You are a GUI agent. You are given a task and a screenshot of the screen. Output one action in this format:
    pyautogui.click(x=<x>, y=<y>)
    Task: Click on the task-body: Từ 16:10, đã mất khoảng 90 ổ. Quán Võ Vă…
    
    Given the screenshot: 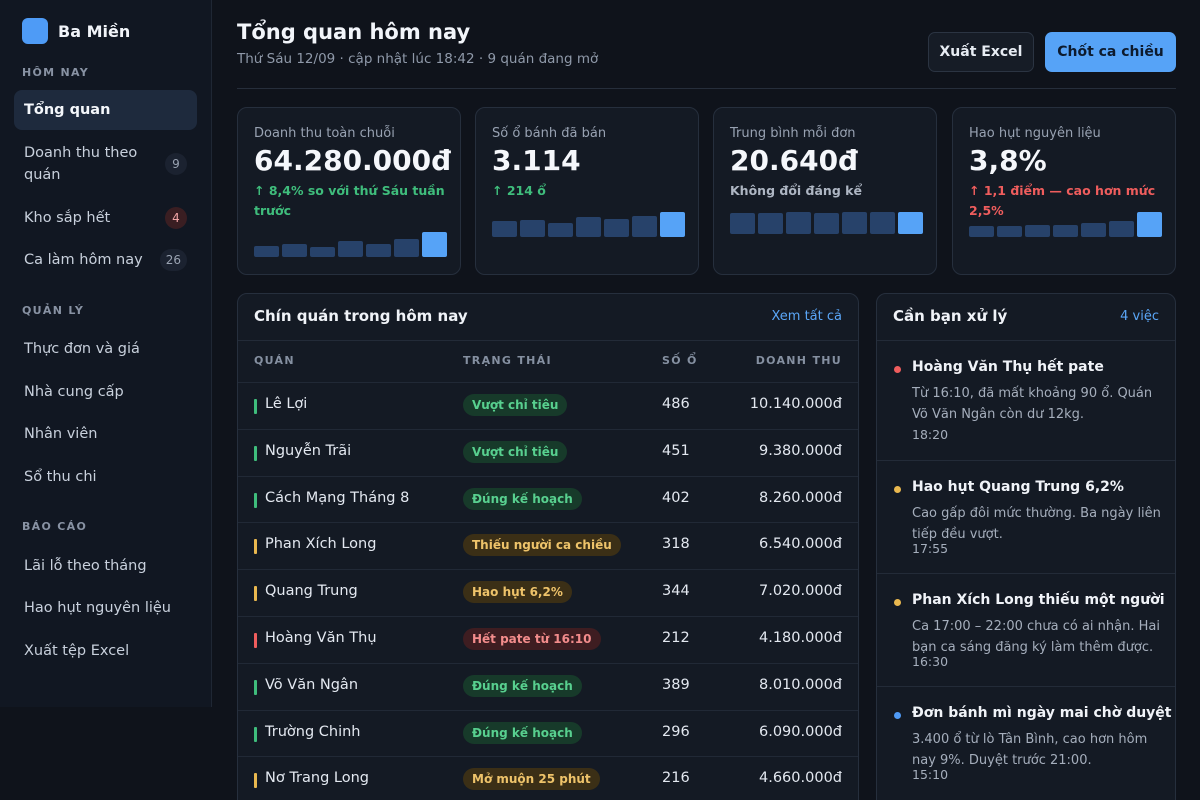 What is the action you would take?
    pyautogui.click(x=1032, y=404)
    